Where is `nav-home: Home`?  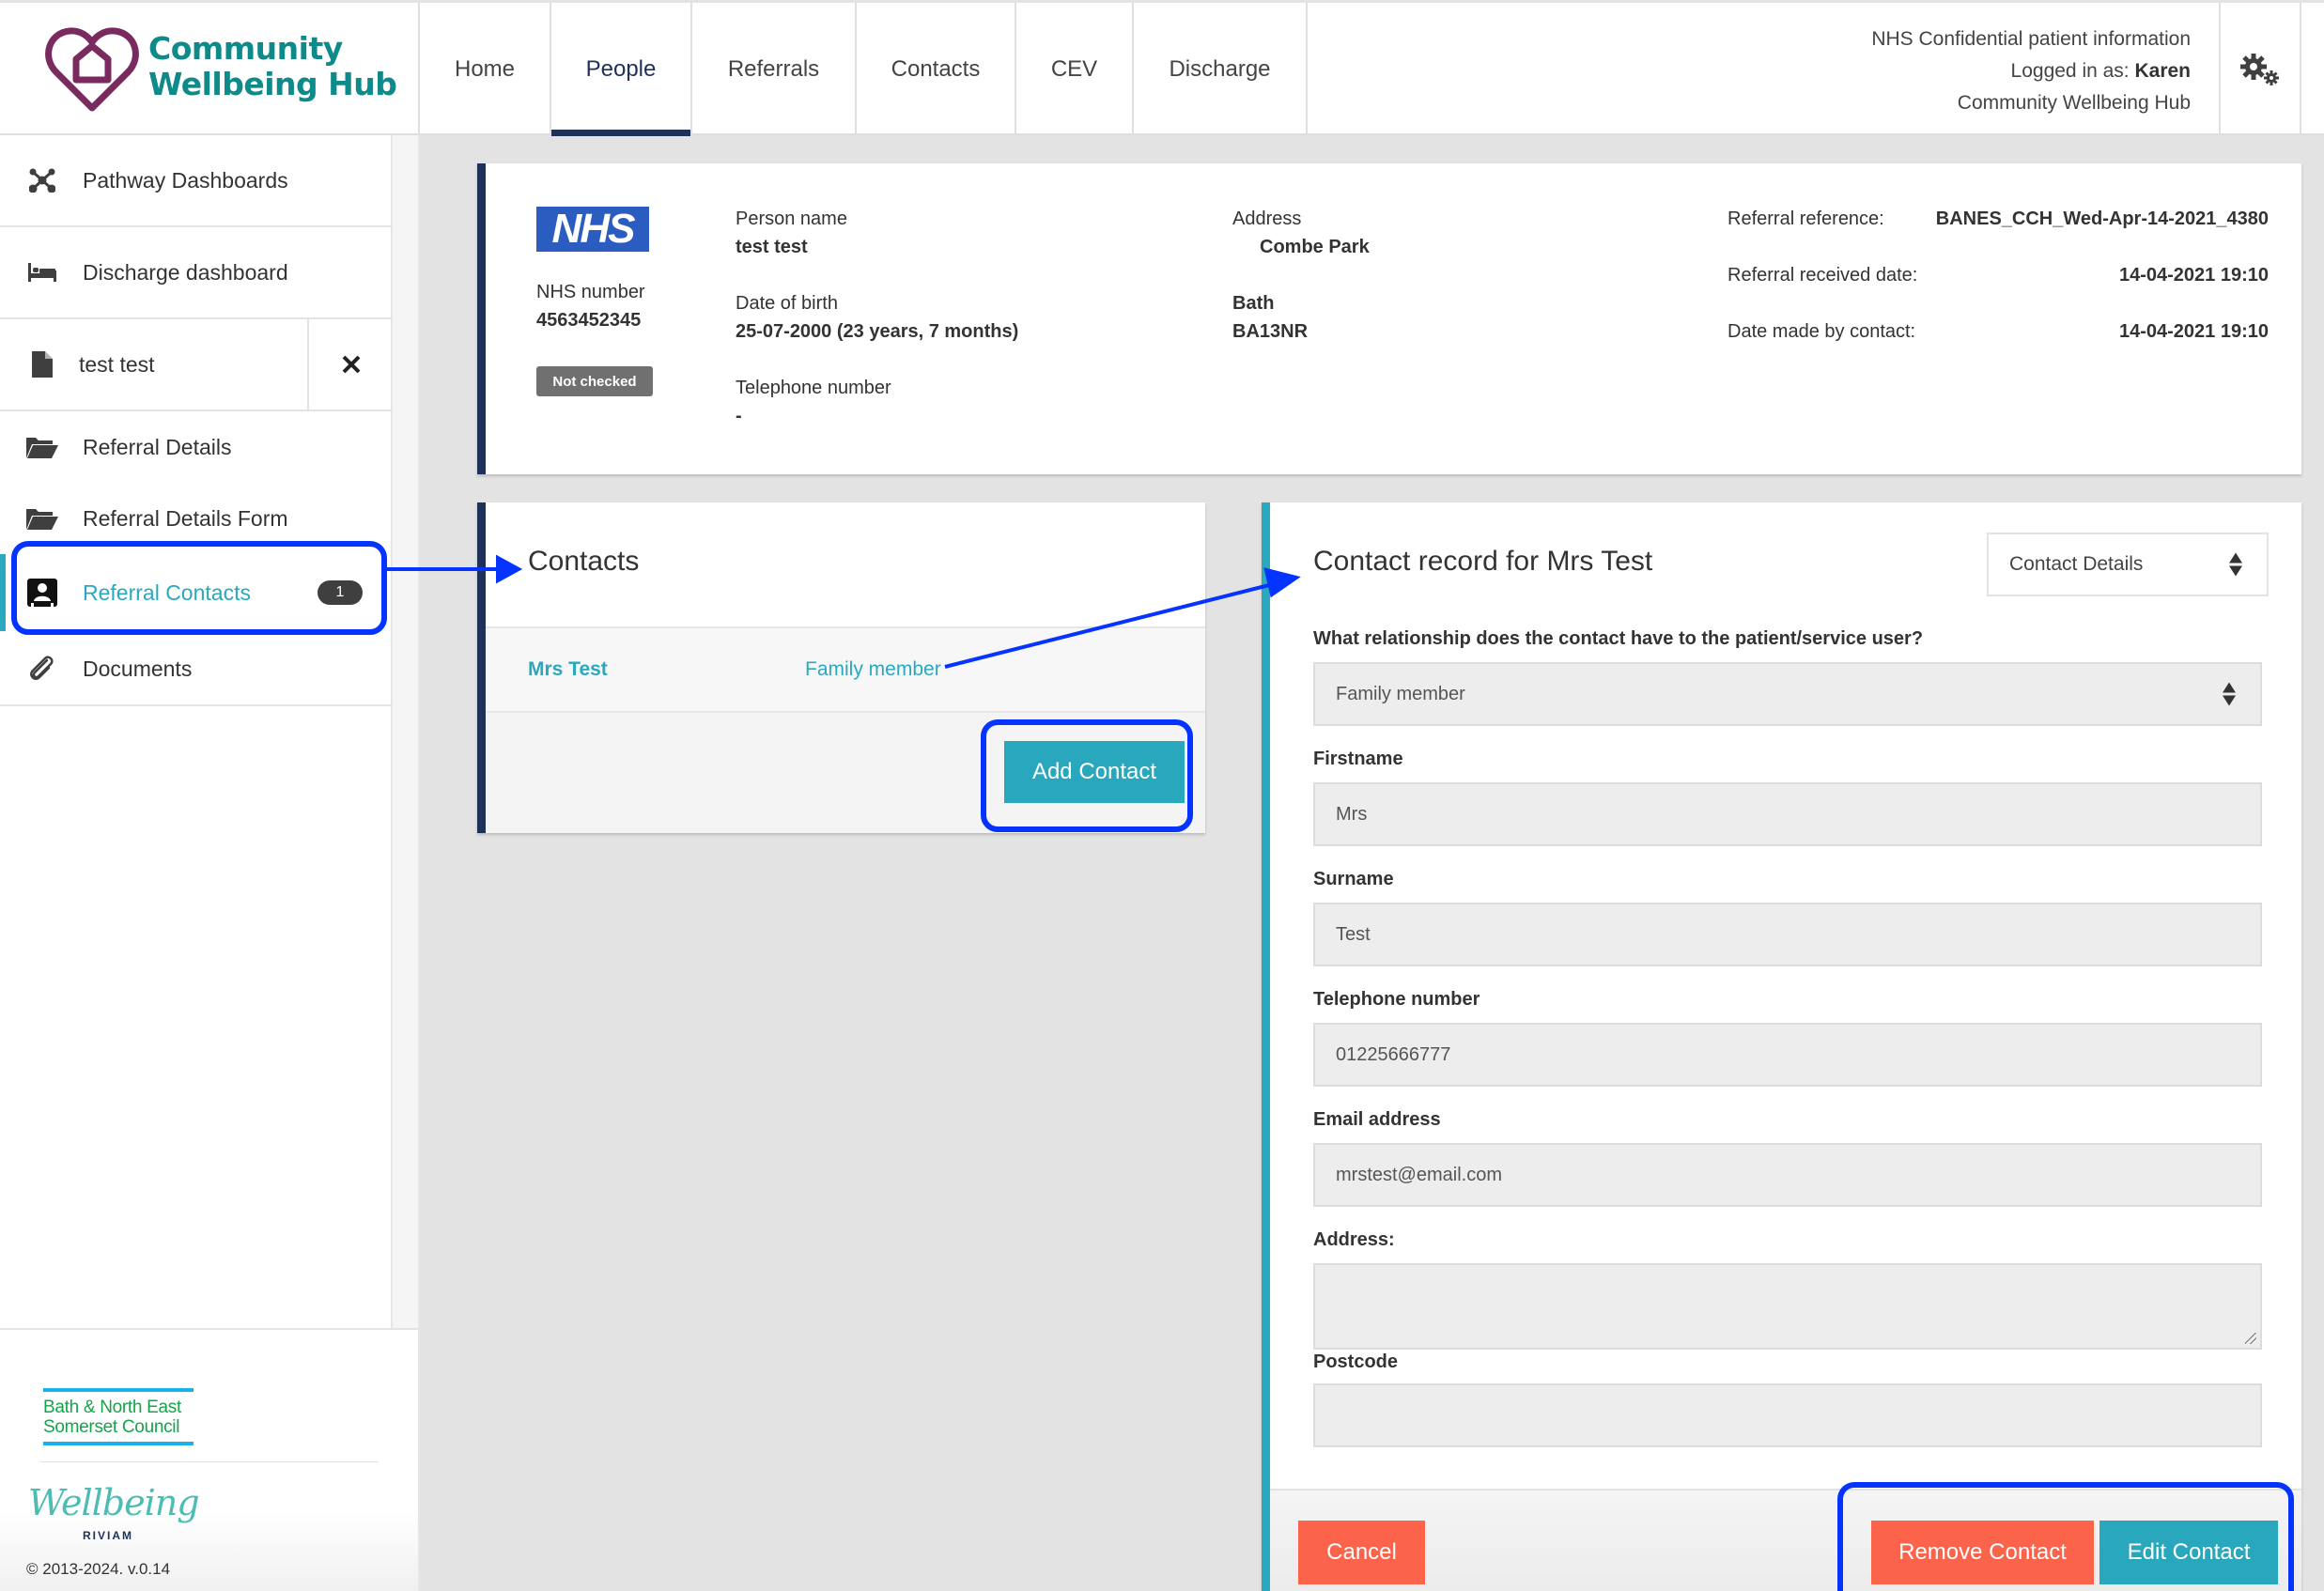 nav-home: Home is located at coordinates (485, 69).